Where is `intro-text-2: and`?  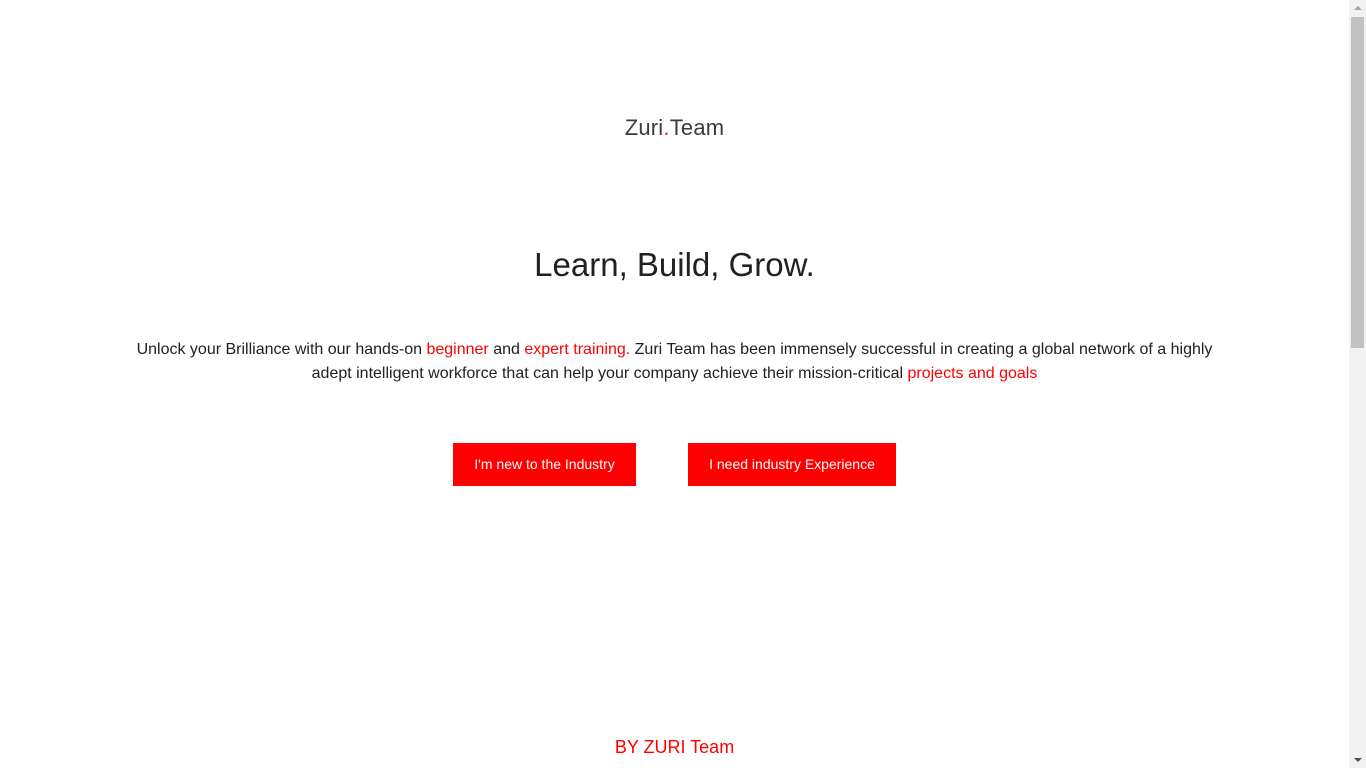 intro-text-2: and is located at coordinates (506, 349).